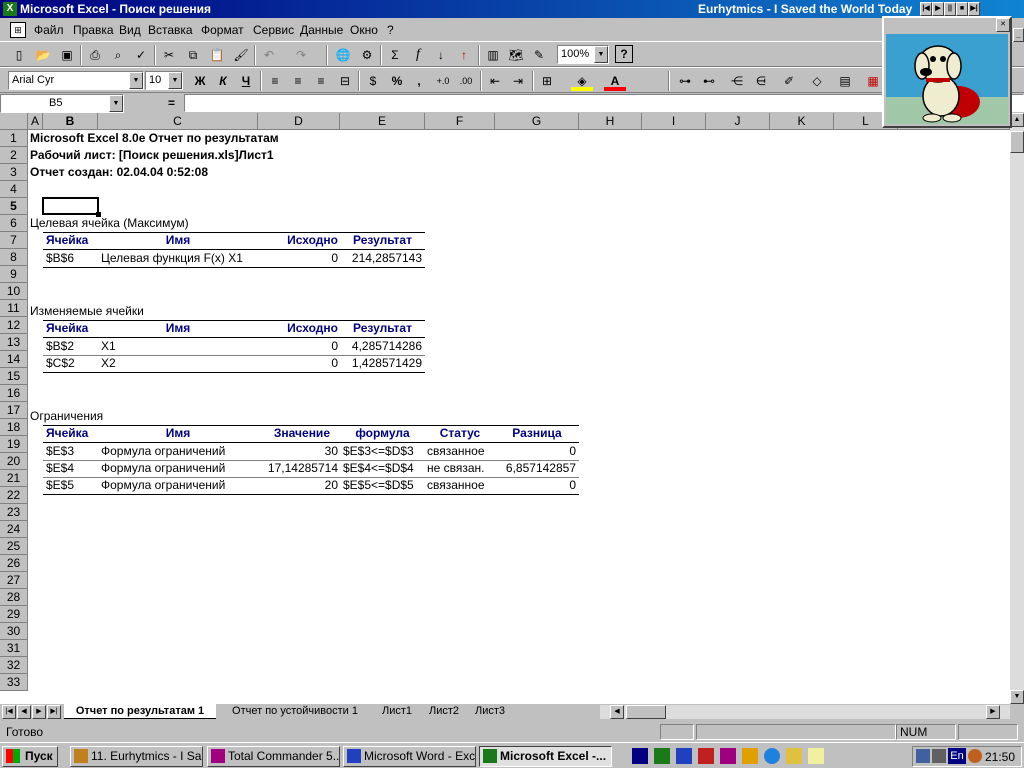 Image resolution: width=1024 pixels, height=768 pixels. Describe the element at coordinates (947, 25) in the screenshot. I see `assistant-titlebar` at that location.